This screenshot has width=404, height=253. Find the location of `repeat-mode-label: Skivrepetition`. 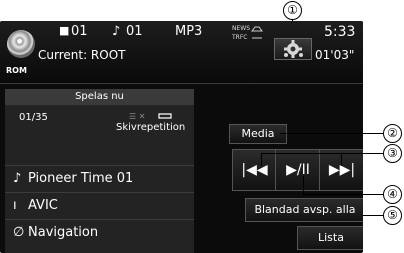

repeat-mode-label: Skivrepetition is located at coordinates (151, 127).